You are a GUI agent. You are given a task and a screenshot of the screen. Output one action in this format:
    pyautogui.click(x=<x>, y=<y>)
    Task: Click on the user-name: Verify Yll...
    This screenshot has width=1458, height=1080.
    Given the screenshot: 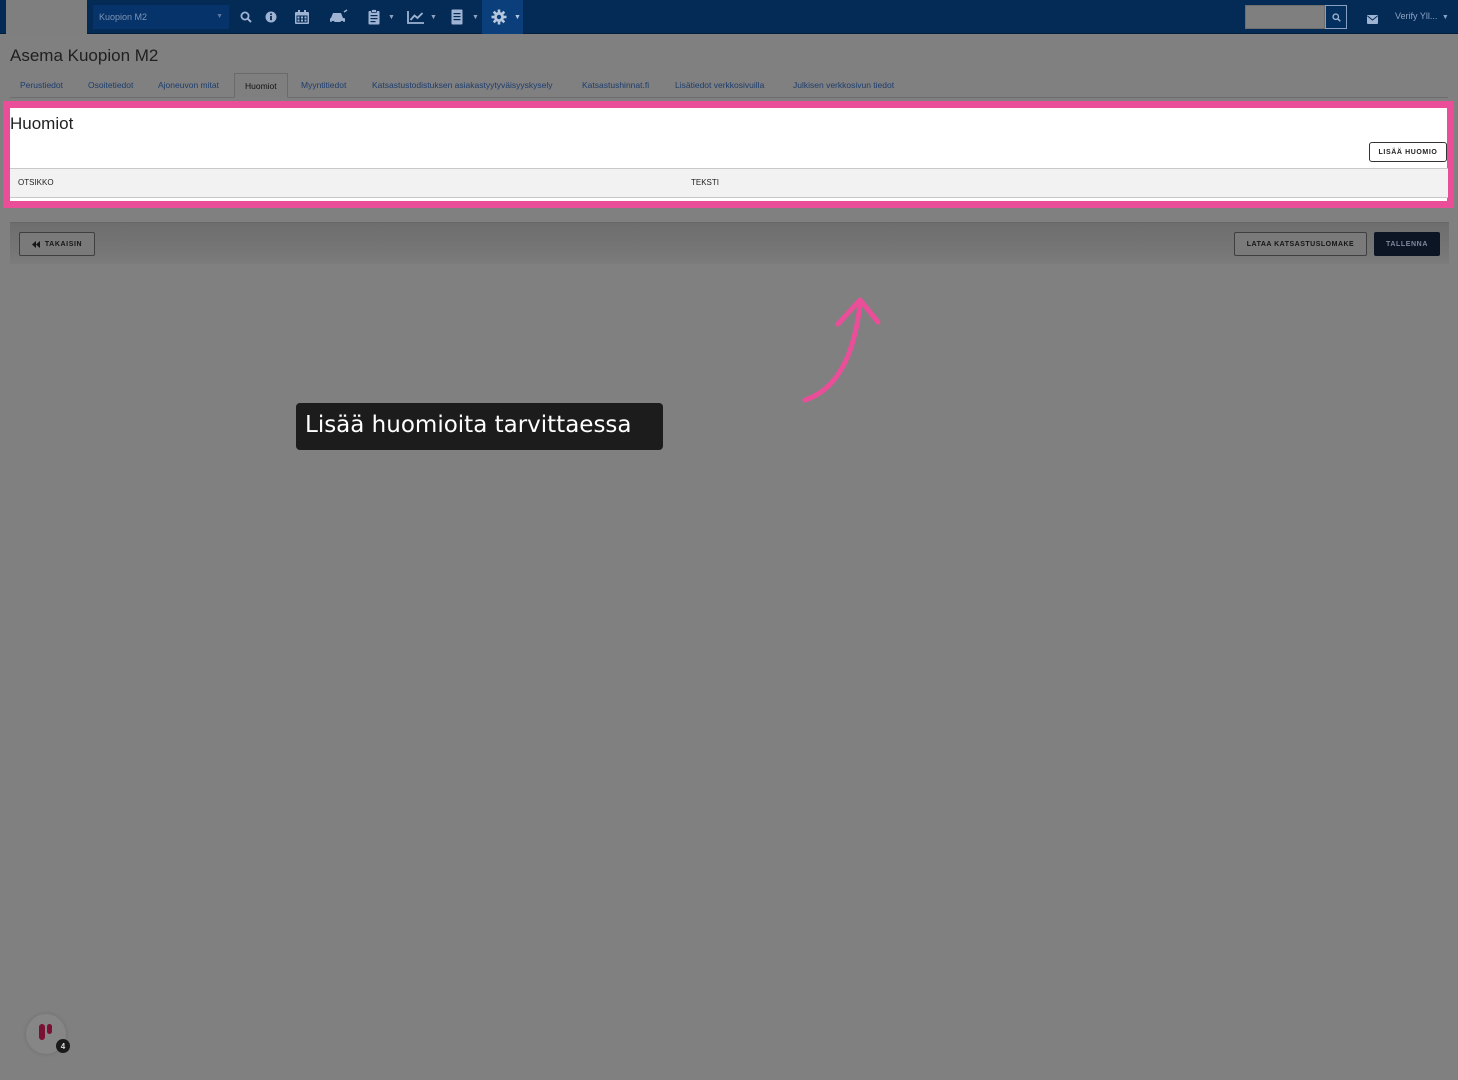 What is the action you would take?
    pyautogui.click(x=1416, y=16)
    